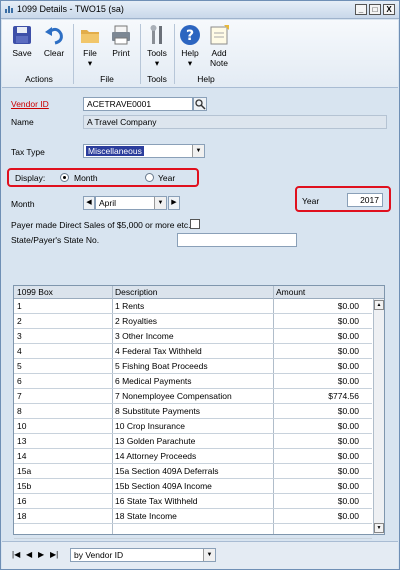  Describe the element at coordinates (22, 35) in the screenshot. I see `save-icon` at that location.